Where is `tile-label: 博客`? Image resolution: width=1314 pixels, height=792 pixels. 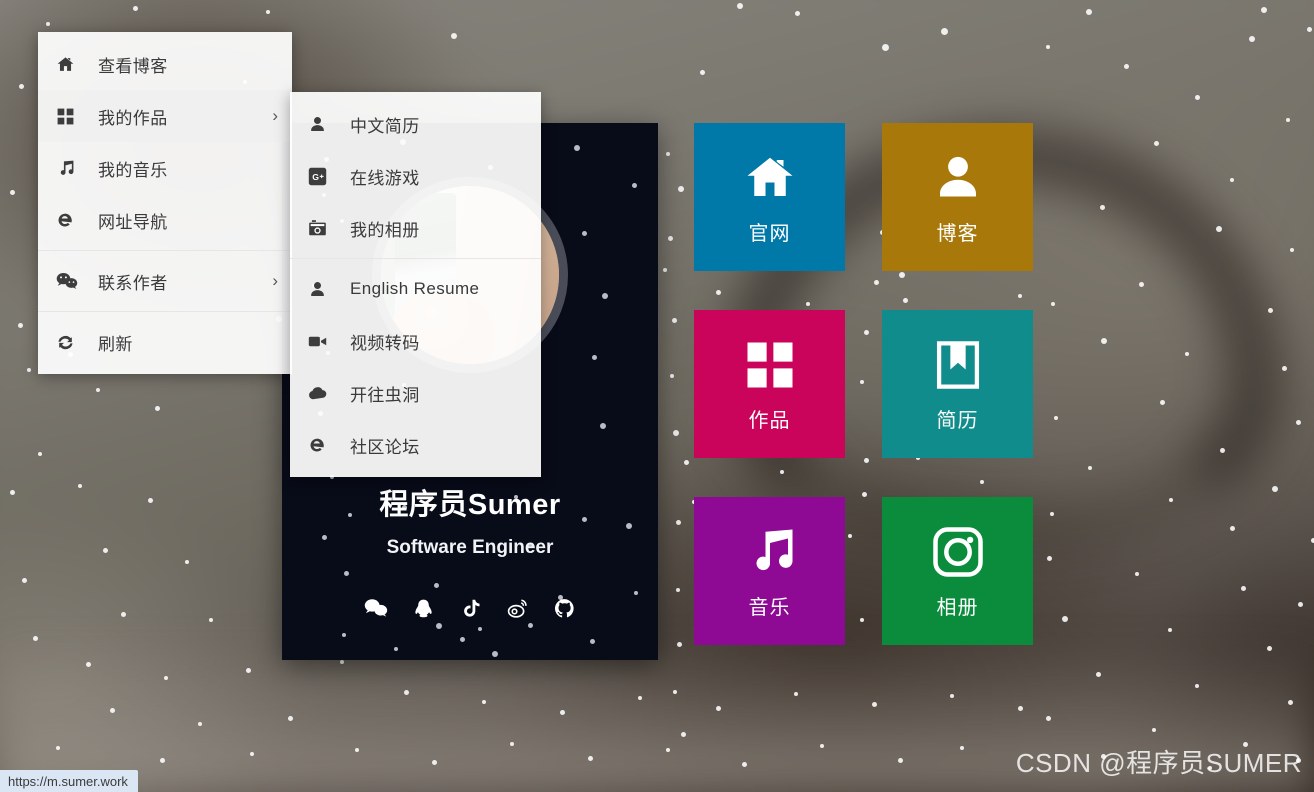 tile-label: 博客 is located at coordinates (957, 233).